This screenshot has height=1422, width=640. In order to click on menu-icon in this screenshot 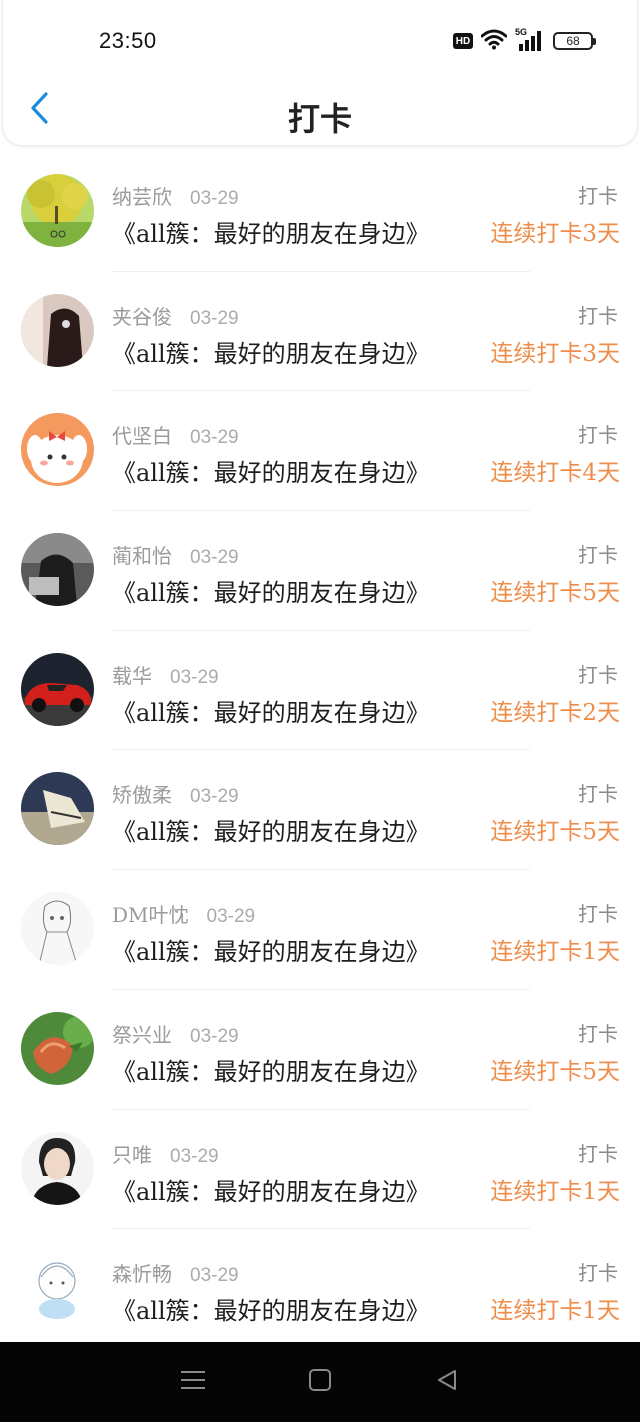, I will do `click(193, 1382)`.